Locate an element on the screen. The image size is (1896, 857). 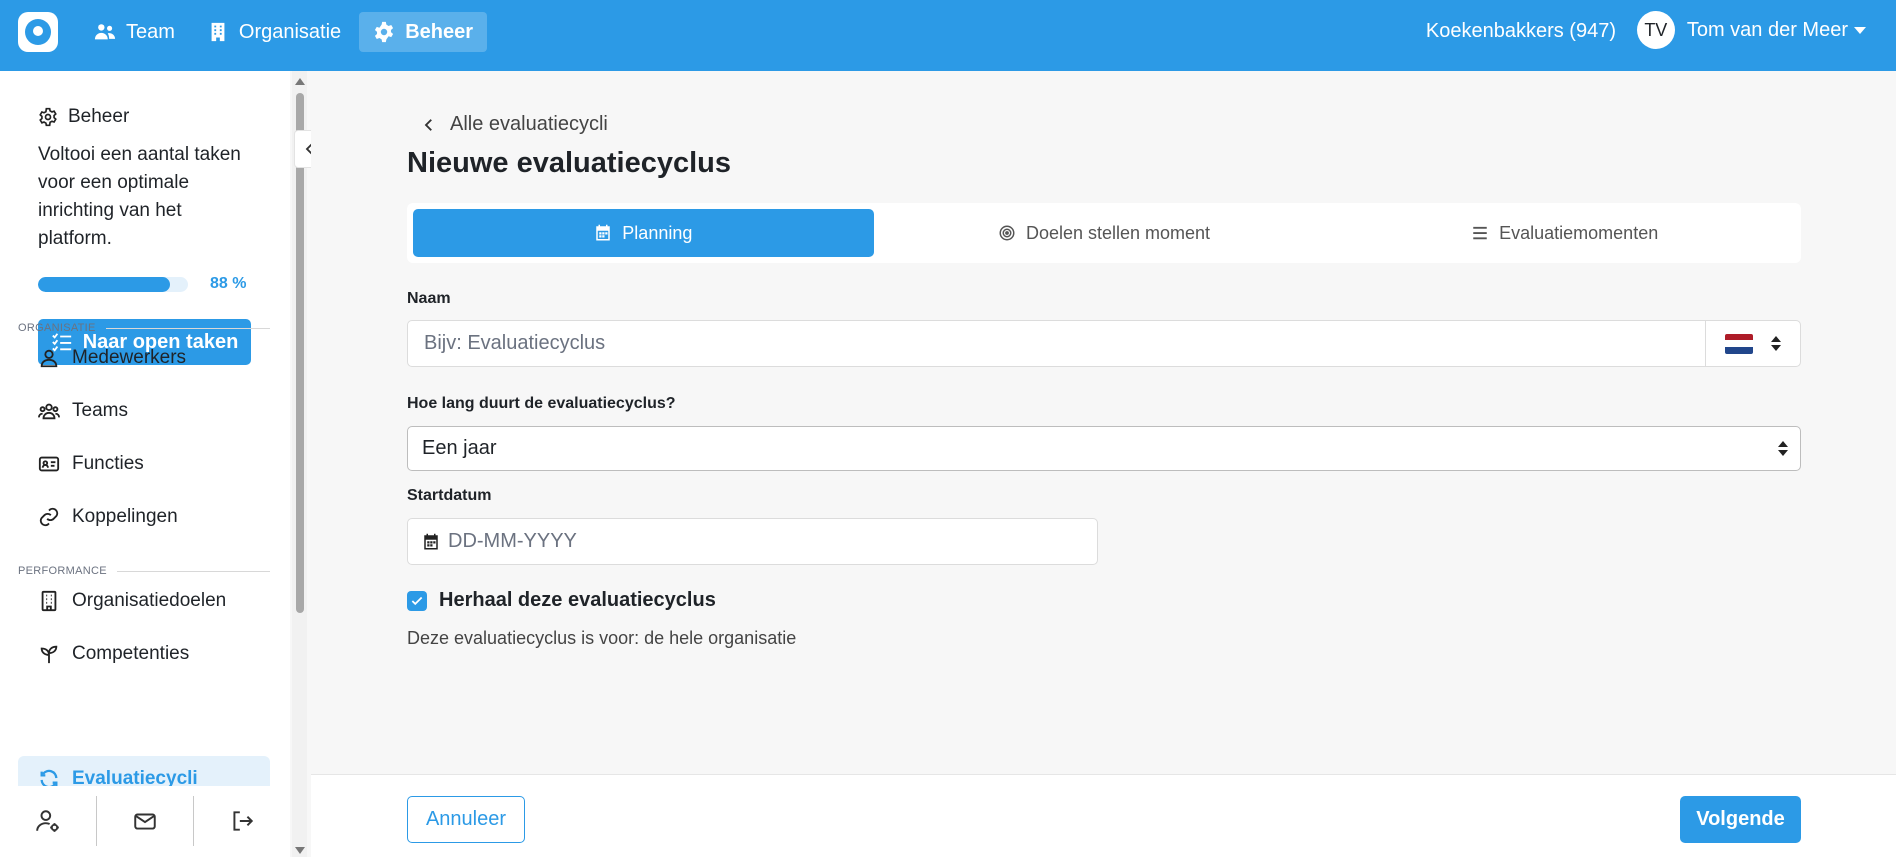
app-logo is located at coordinates (38, 32).